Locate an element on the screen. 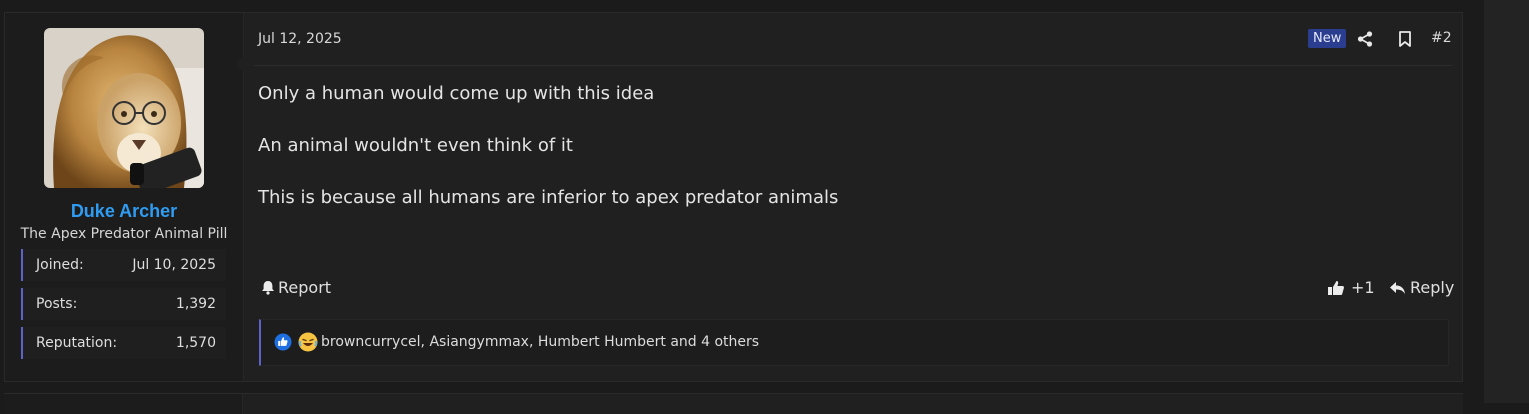 This screenshot has height=414, width=1529. post-date: Jul 12, 2025 is located at coordinates (300, 39).